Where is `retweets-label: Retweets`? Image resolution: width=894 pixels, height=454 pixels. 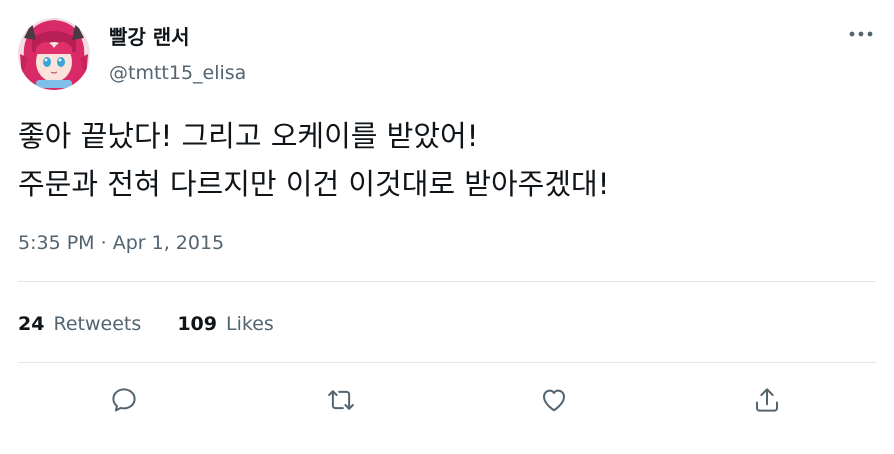 retweets-label: Retweets is located at coordinates (97, 324).